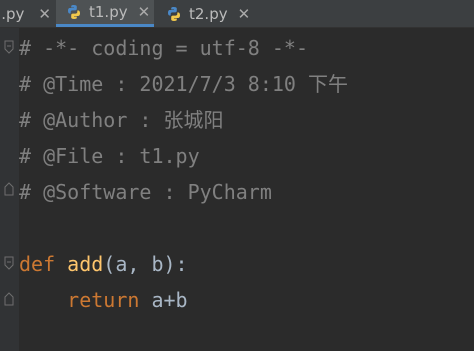 The height and width of the screenshot is (351, 474). I want to click on tab-label: t1.py, so click(108, 12).